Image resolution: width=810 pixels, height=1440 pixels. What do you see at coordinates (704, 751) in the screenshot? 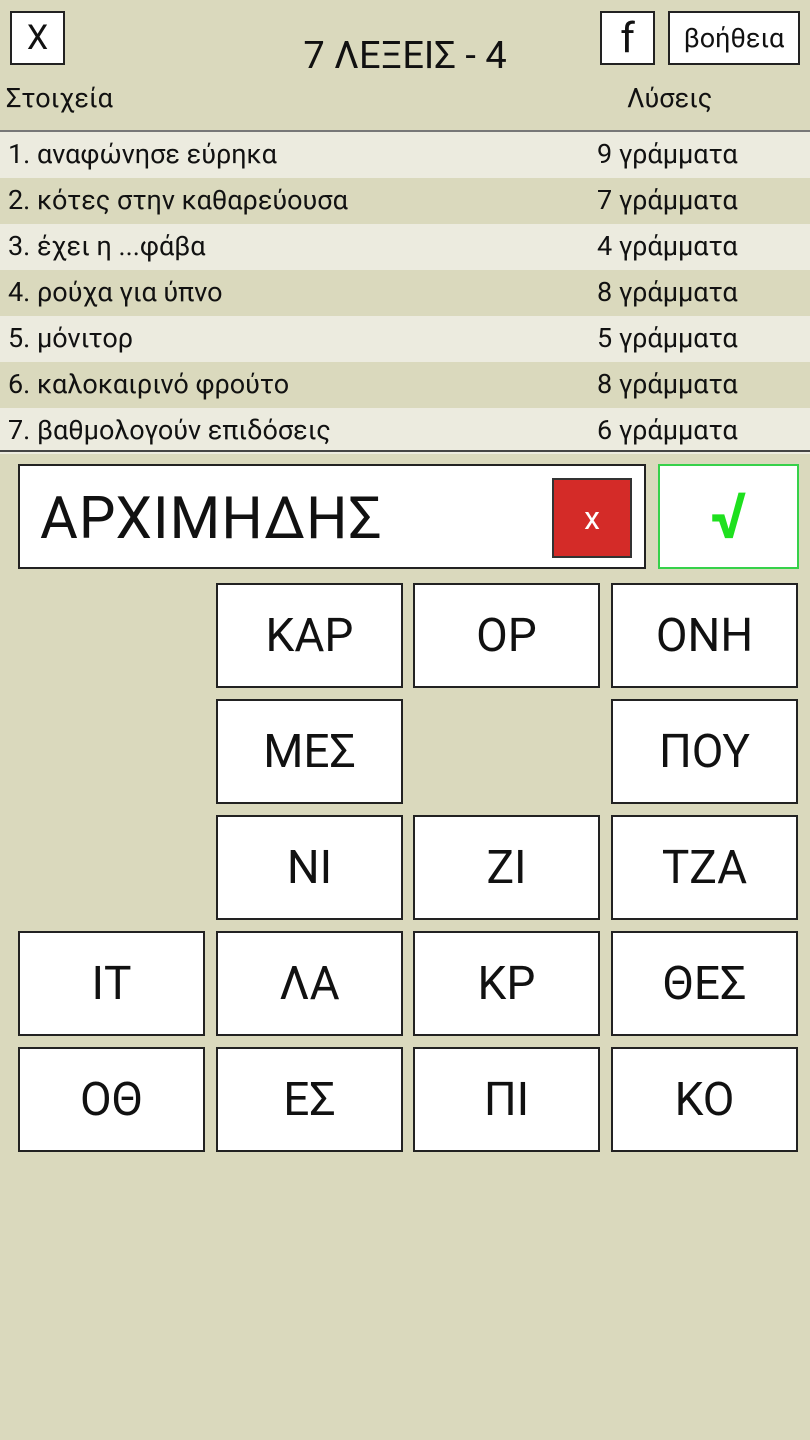
I see `syllable-tile: ΠΟΥ` at bounding box center [704, 751].